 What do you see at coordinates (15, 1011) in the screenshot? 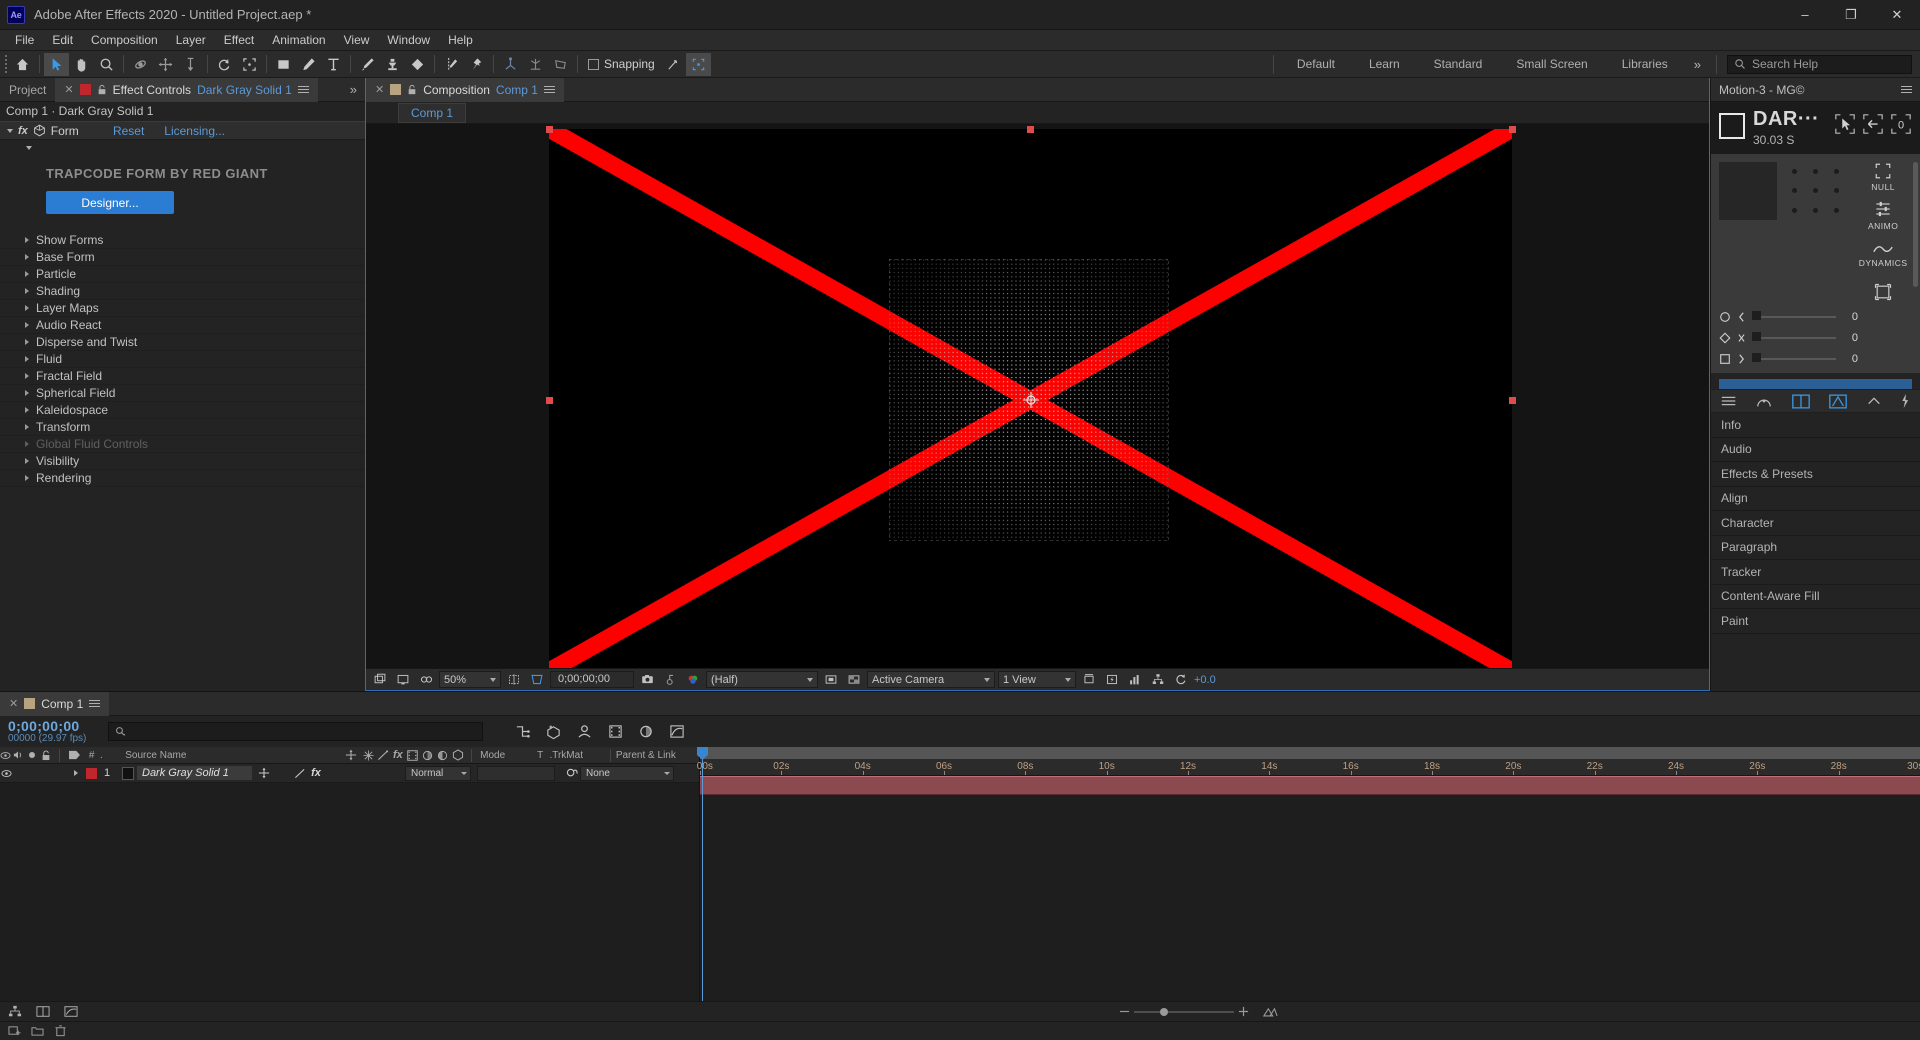
I see `comp-flowchart-icon` at bounding box center [15, 1011].